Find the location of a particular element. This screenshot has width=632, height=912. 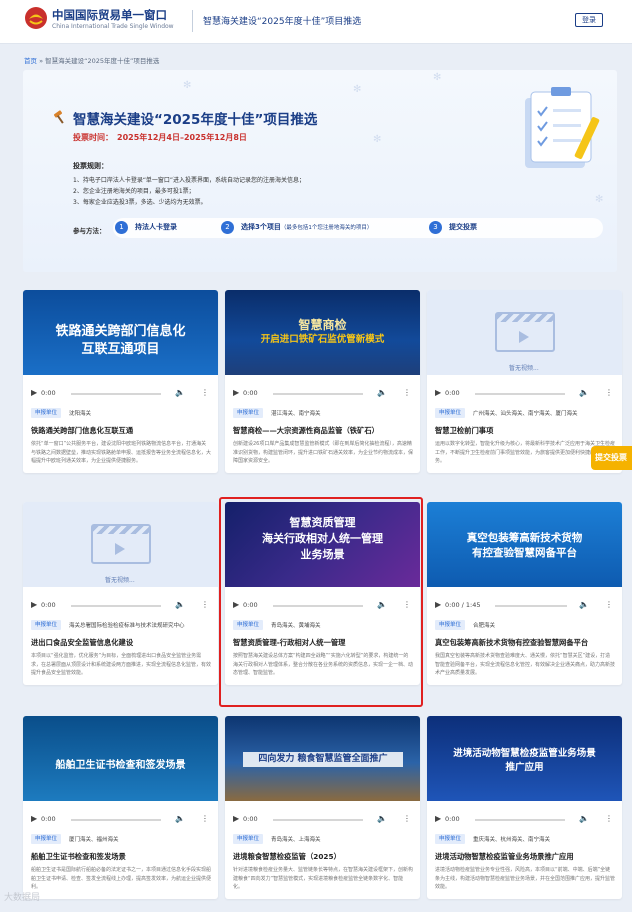

card-title: 铁路通关跨部门信息化互联互通 is located at coordinates (82, 430).